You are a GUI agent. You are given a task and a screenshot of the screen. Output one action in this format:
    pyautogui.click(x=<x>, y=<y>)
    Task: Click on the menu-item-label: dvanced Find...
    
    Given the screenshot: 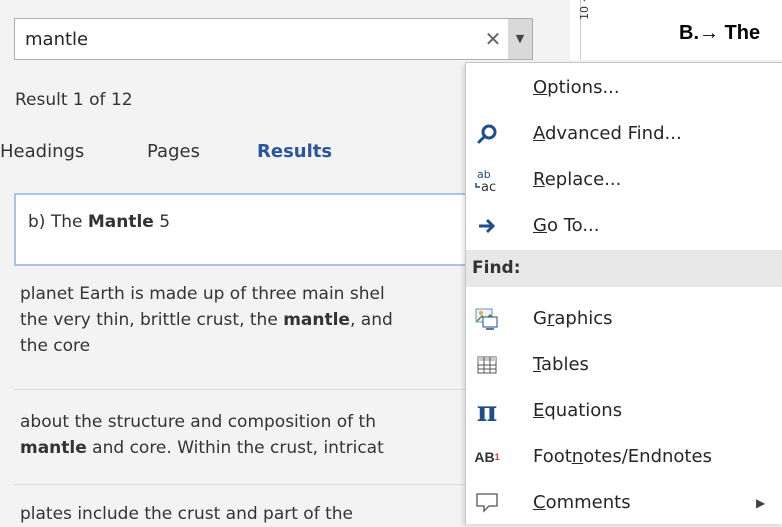 What is the action you would take?
    pyautogui.click(x=613, y=133)
    